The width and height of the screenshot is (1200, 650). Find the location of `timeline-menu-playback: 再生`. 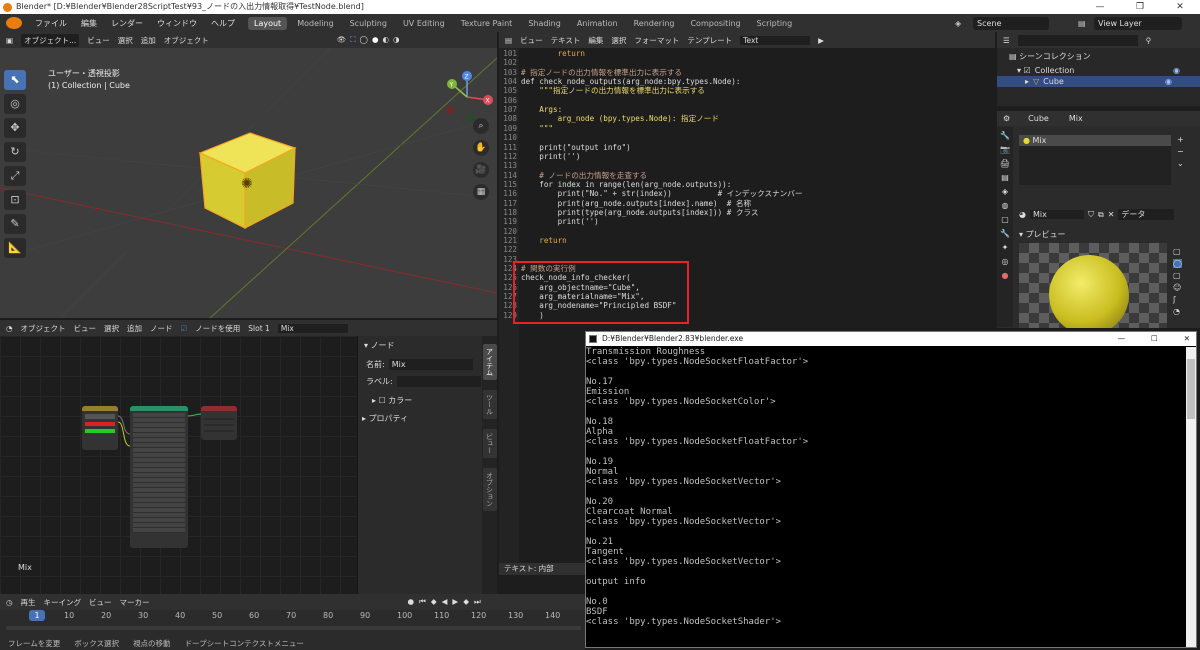

timeline-menu-playback: 再生 is located at coordinates (28, 602).